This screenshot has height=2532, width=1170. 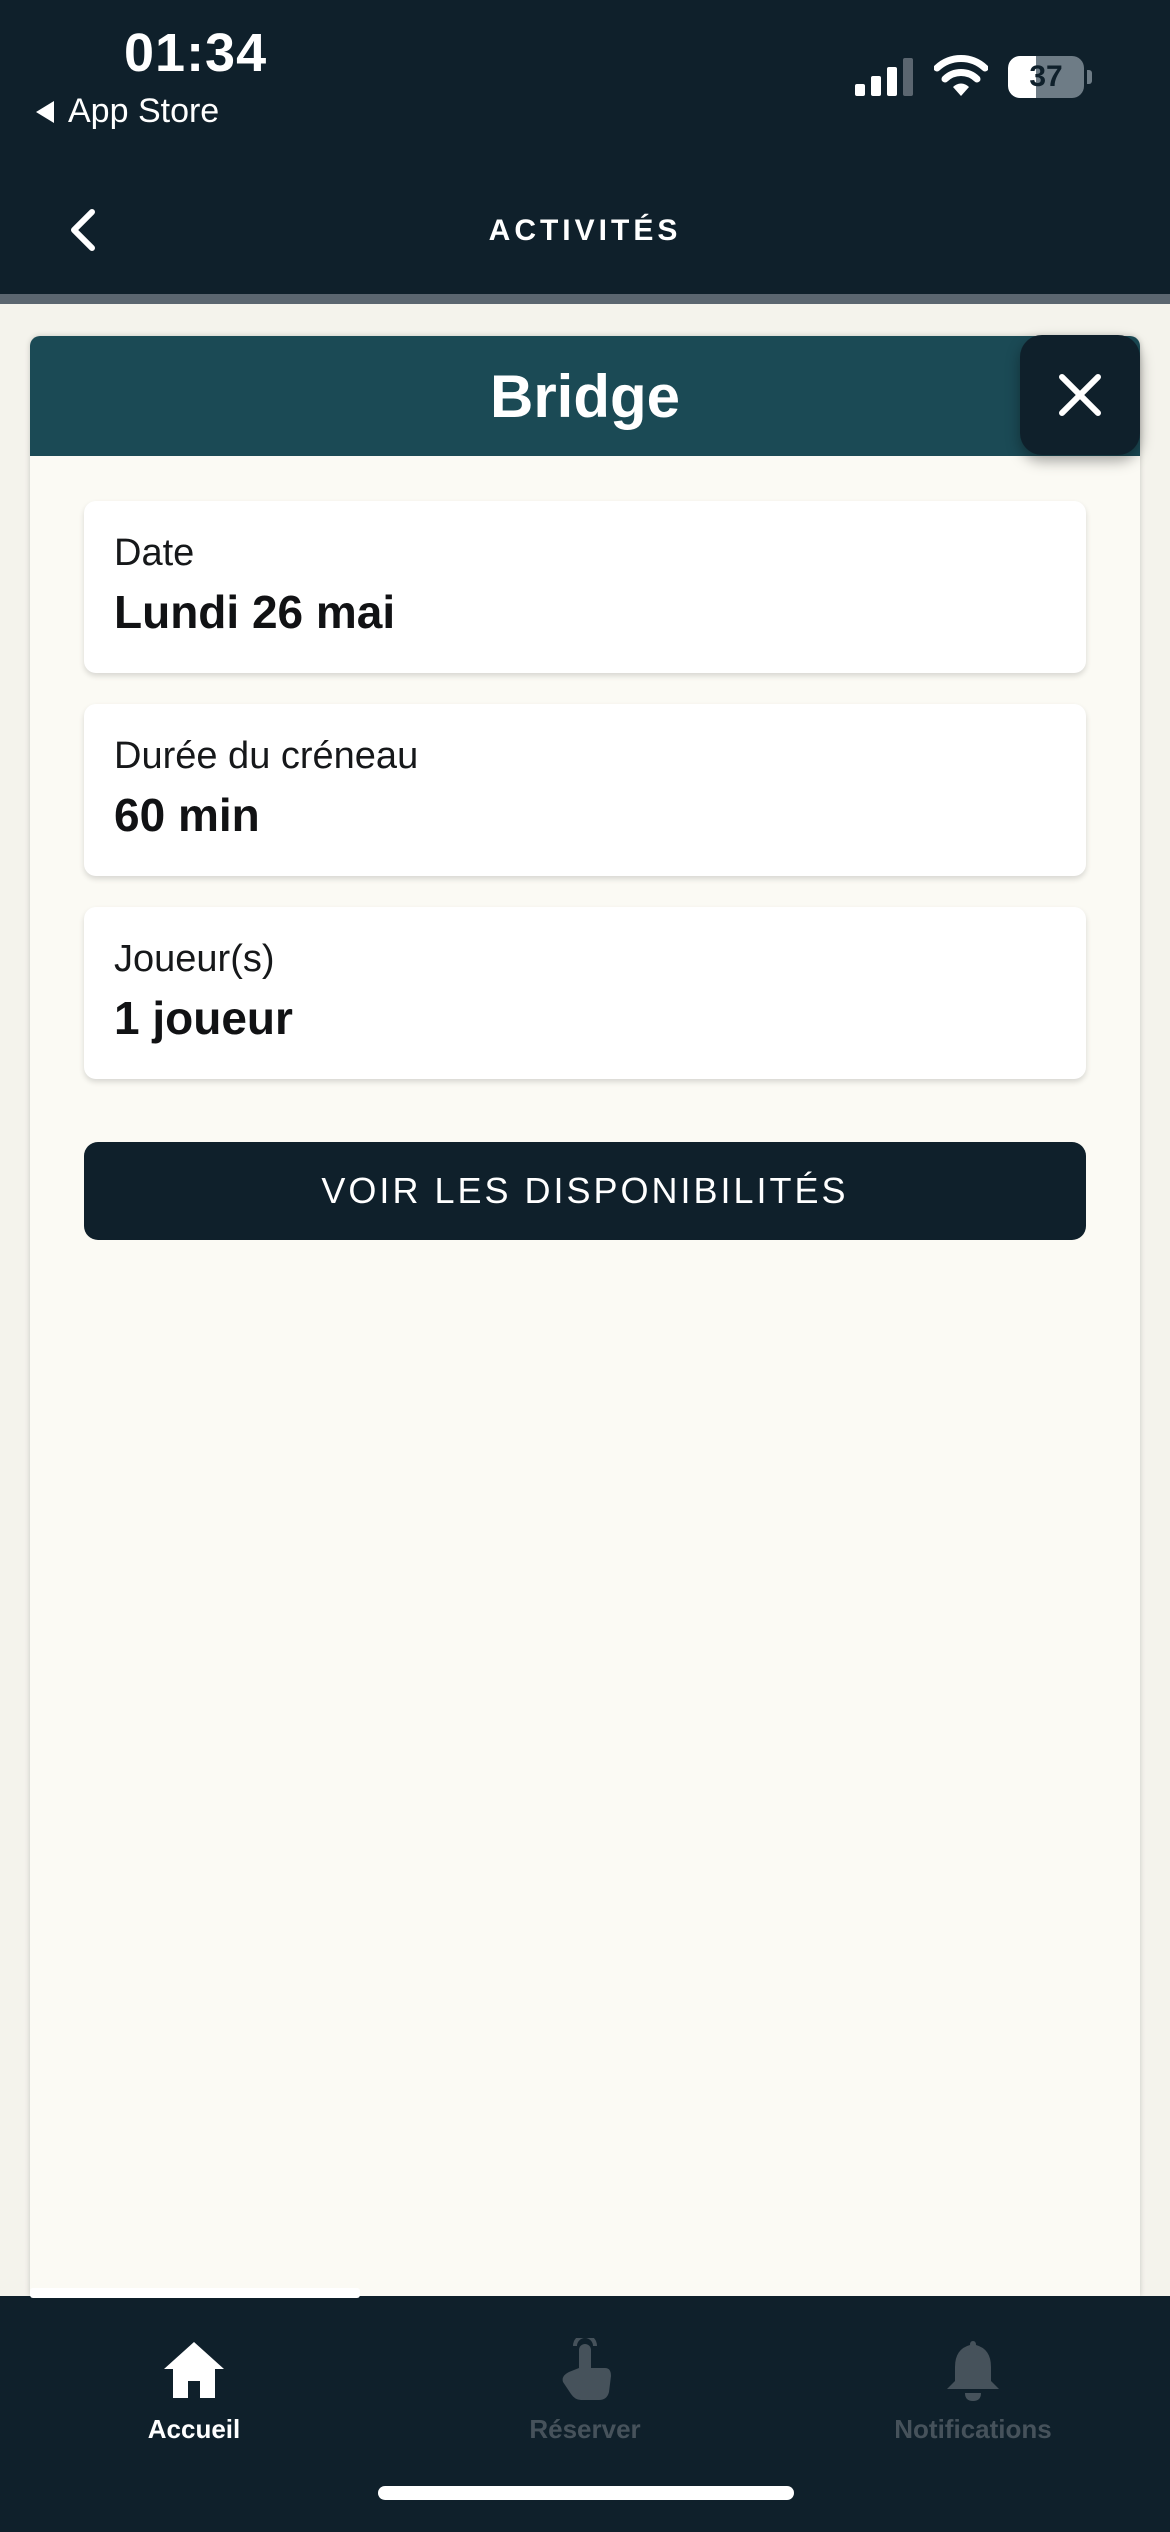 I want to click on close-button, so click(x=1080, y=395).